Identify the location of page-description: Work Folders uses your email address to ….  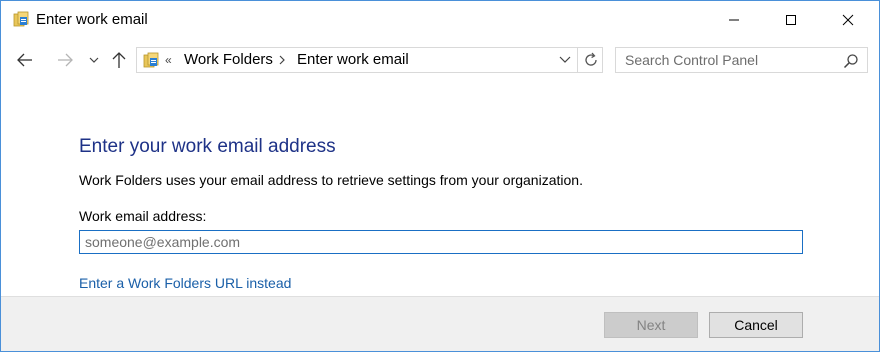
(331, 180).